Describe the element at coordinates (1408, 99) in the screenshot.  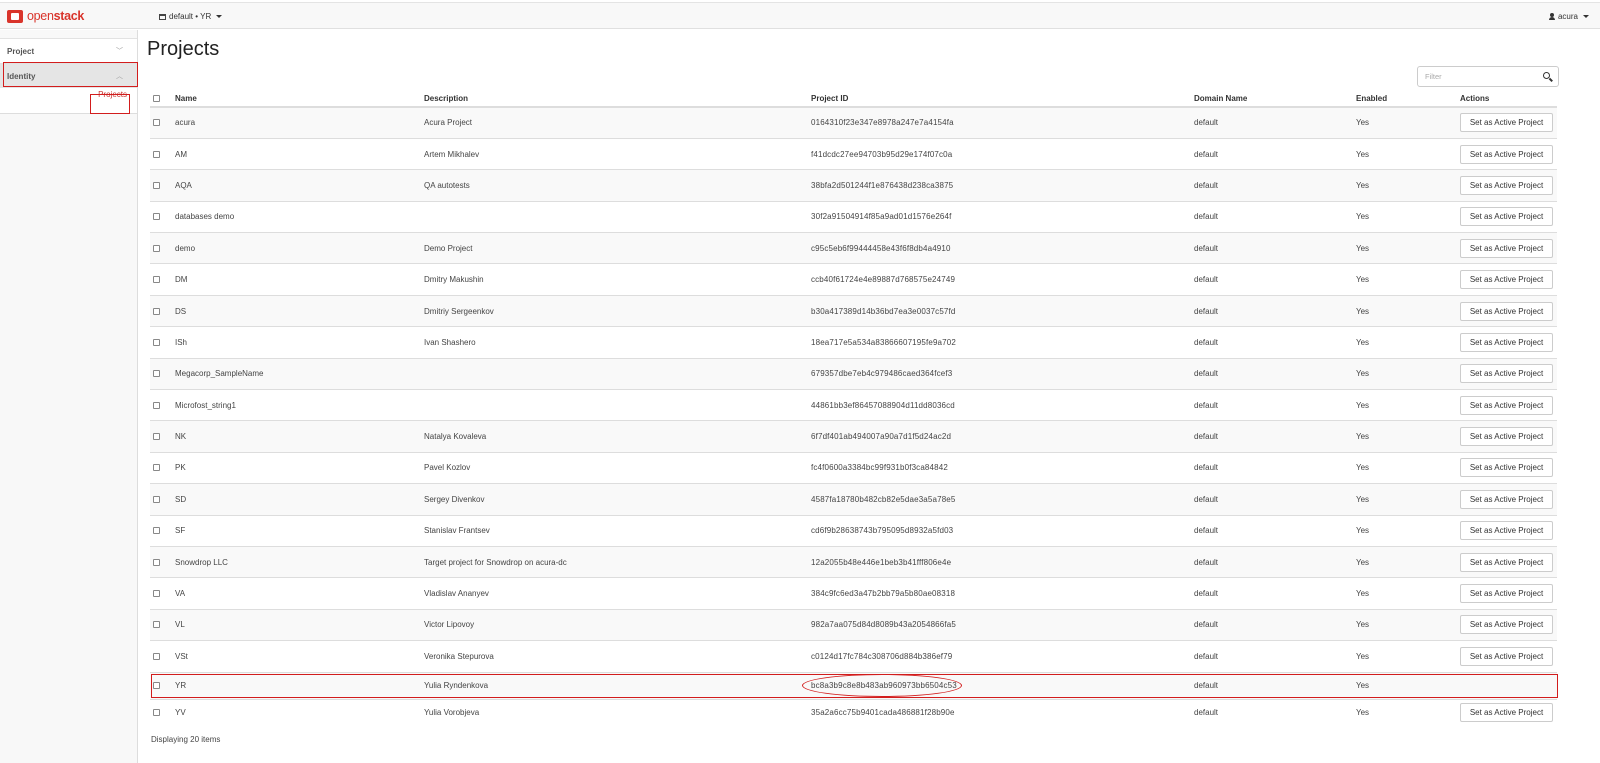
I see `column-header-enabled: Enabled` at that location.